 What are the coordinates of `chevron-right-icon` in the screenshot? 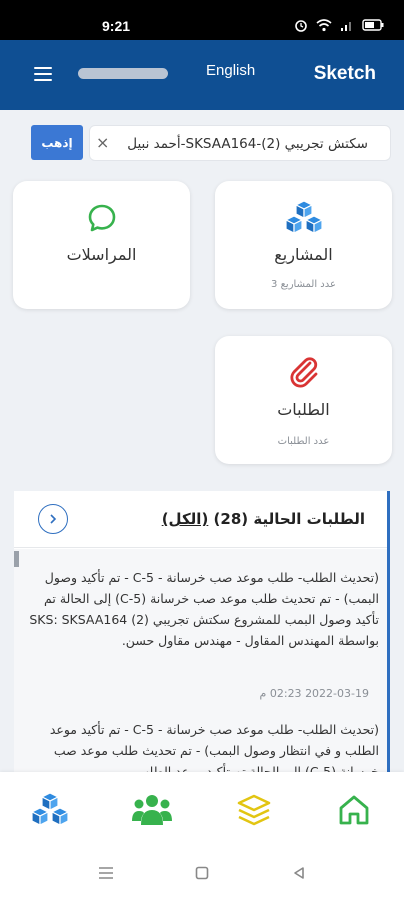 It's located at (53, 519).